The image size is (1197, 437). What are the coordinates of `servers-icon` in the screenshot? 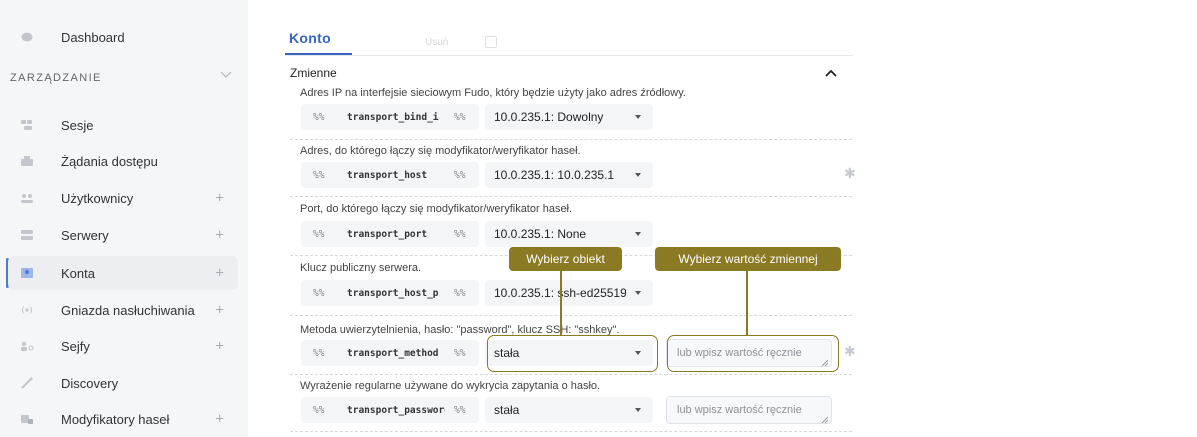 It's located at (27, 235).